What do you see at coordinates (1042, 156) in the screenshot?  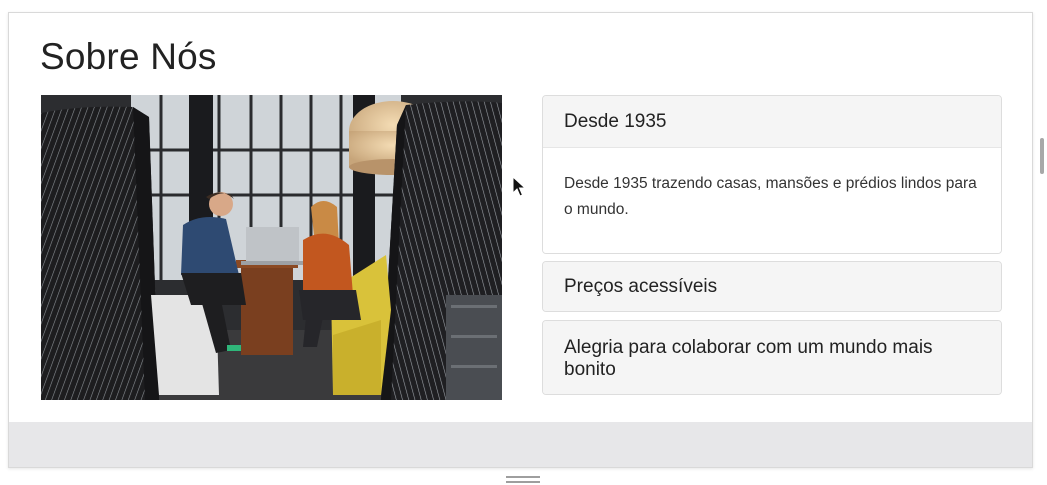 I see `scrollbar-handle` at bounding box center [1042, 156].